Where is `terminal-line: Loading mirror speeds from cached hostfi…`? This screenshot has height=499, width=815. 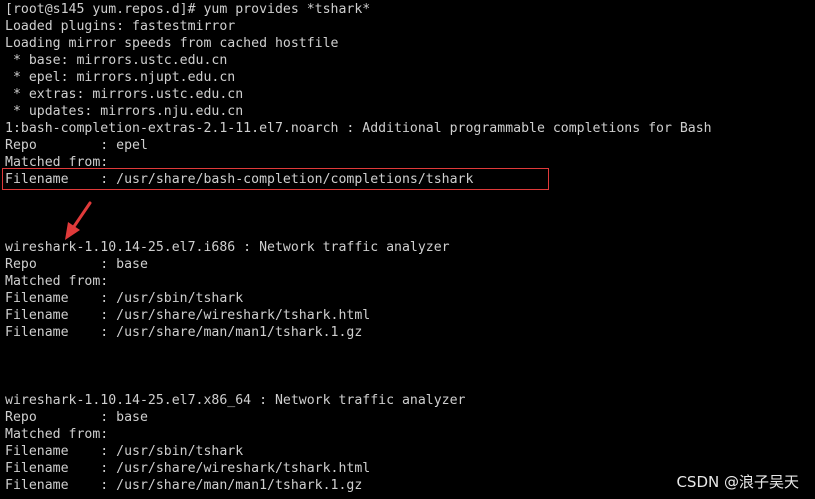
terminal-line: Loading mirror speeds from cached hostfi… is located at coordinates (172, 43).